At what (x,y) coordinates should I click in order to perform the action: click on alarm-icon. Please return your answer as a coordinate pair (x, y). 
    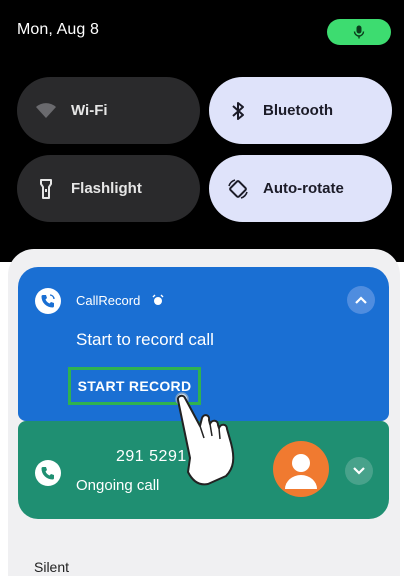
    Looking at the image, I should click on (158, 302).